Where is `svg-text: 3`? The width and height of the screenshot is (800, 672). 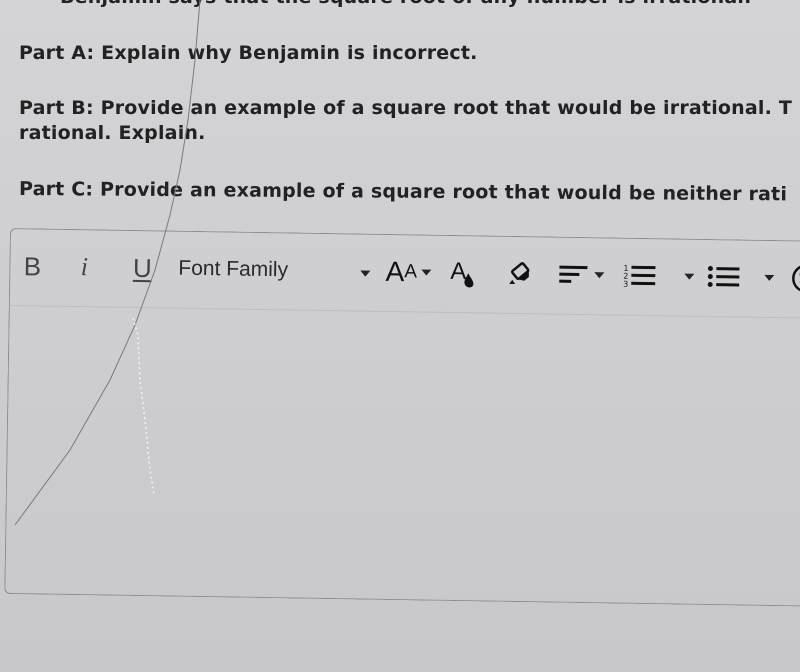 svg-text: 3 is located at coordinates (625, 284).